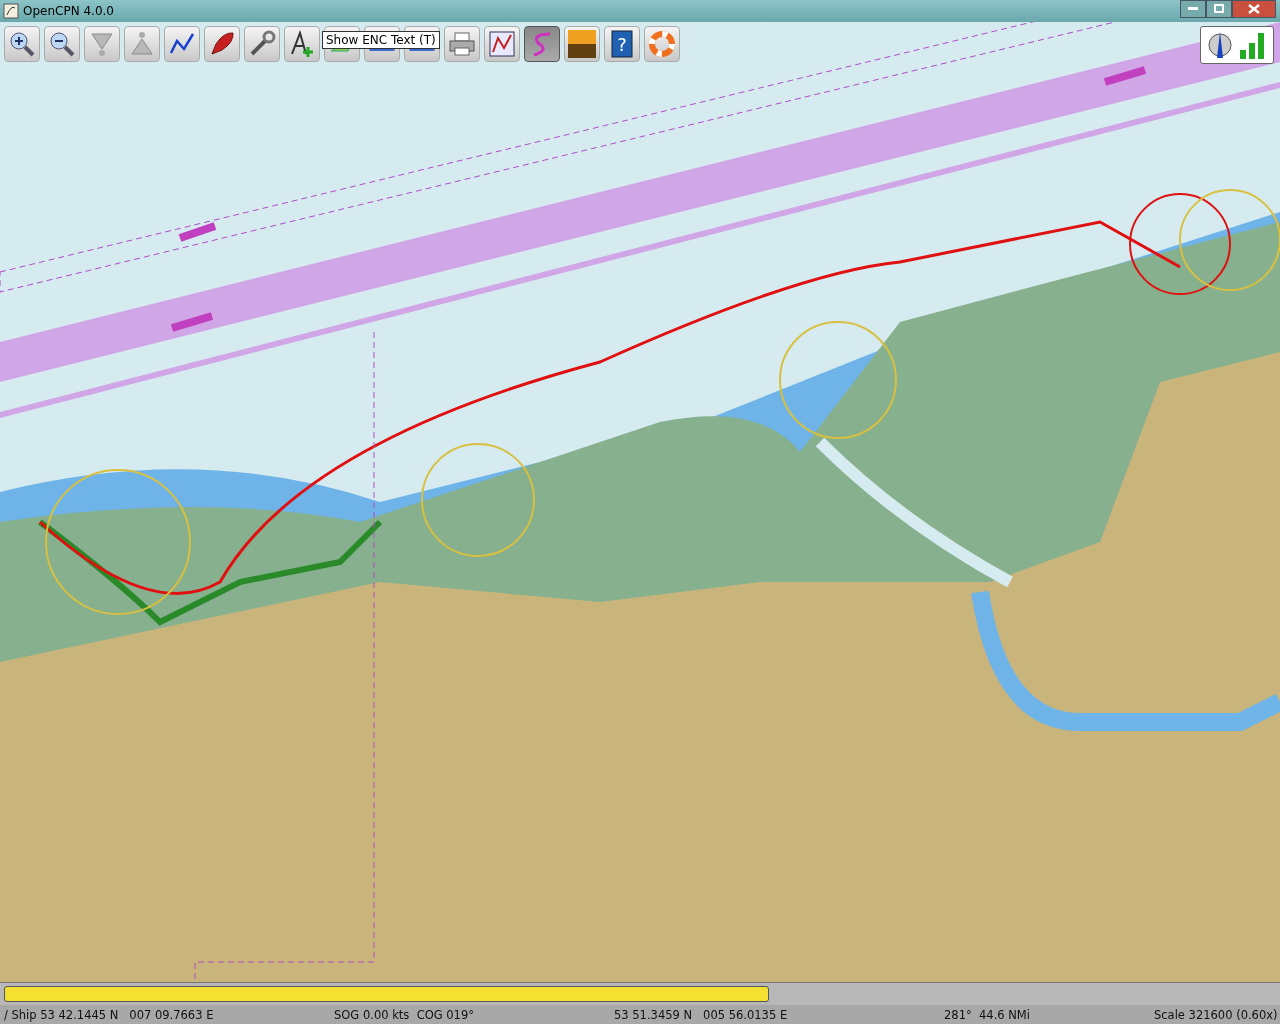 Image resolution: width=1280 pixels, height=1024 pixels. I want to click on status-field: 53 51.3459 N 005 56.0135 E, so click(775, 1014).